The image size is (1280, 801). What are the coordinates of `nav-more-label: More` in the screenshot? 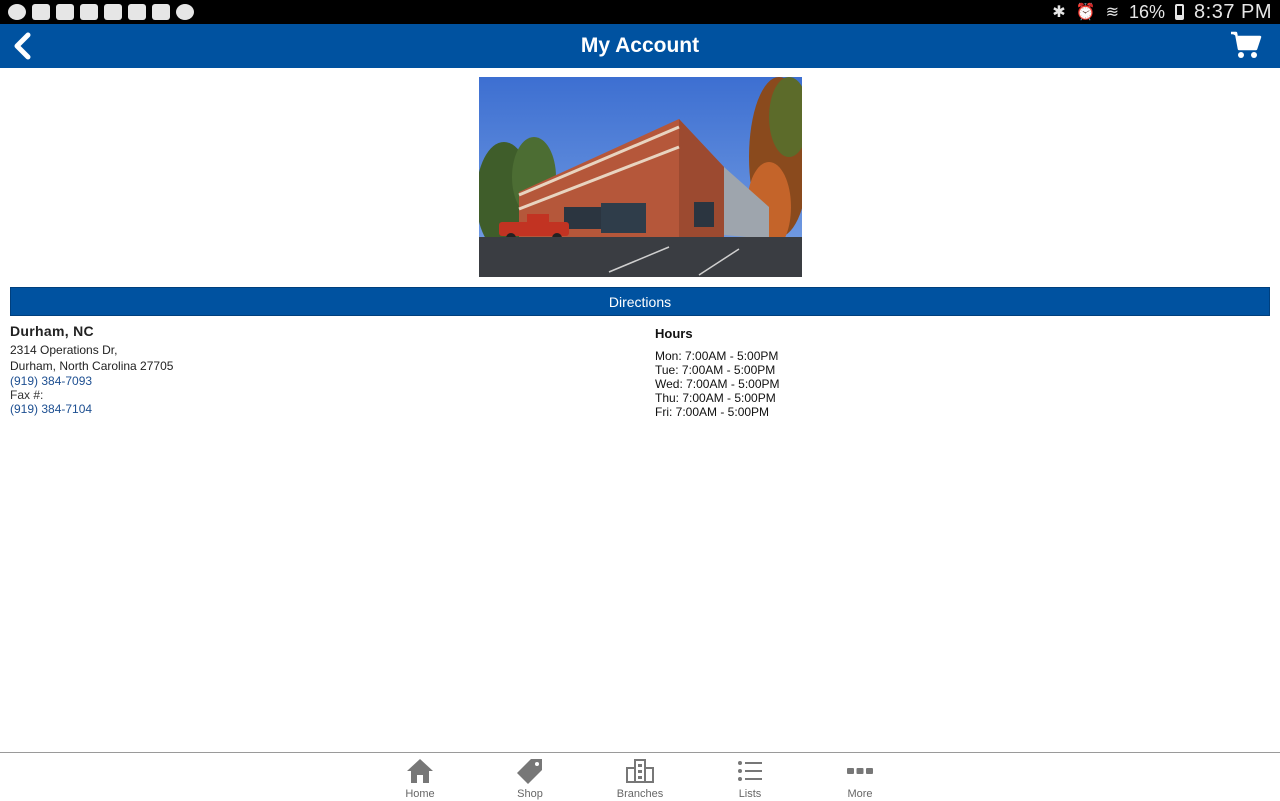 It's located at (860, 794).